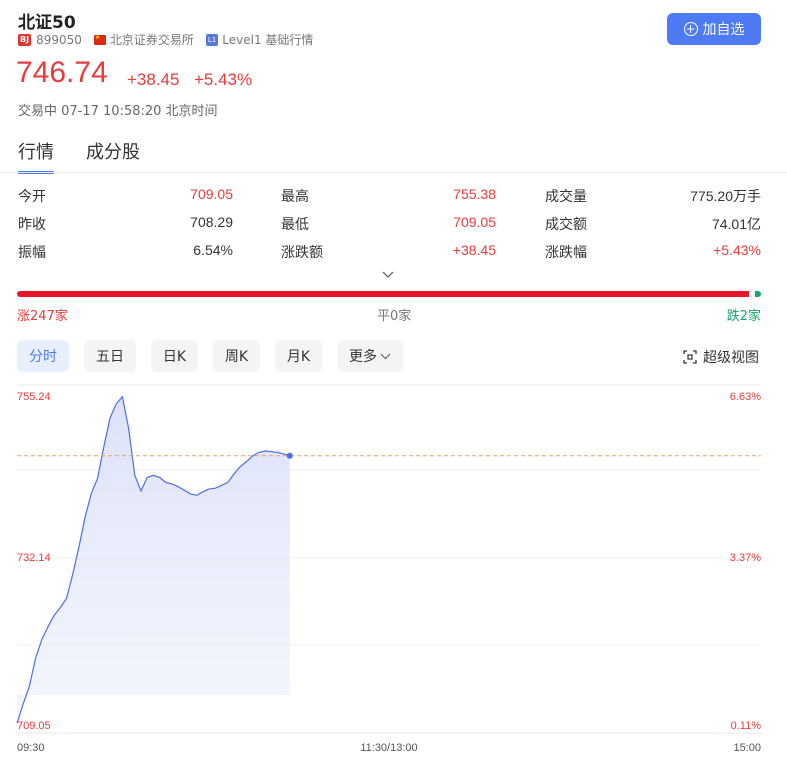  I want to click on level-text: Level1 基础行情, so click(268, 40).